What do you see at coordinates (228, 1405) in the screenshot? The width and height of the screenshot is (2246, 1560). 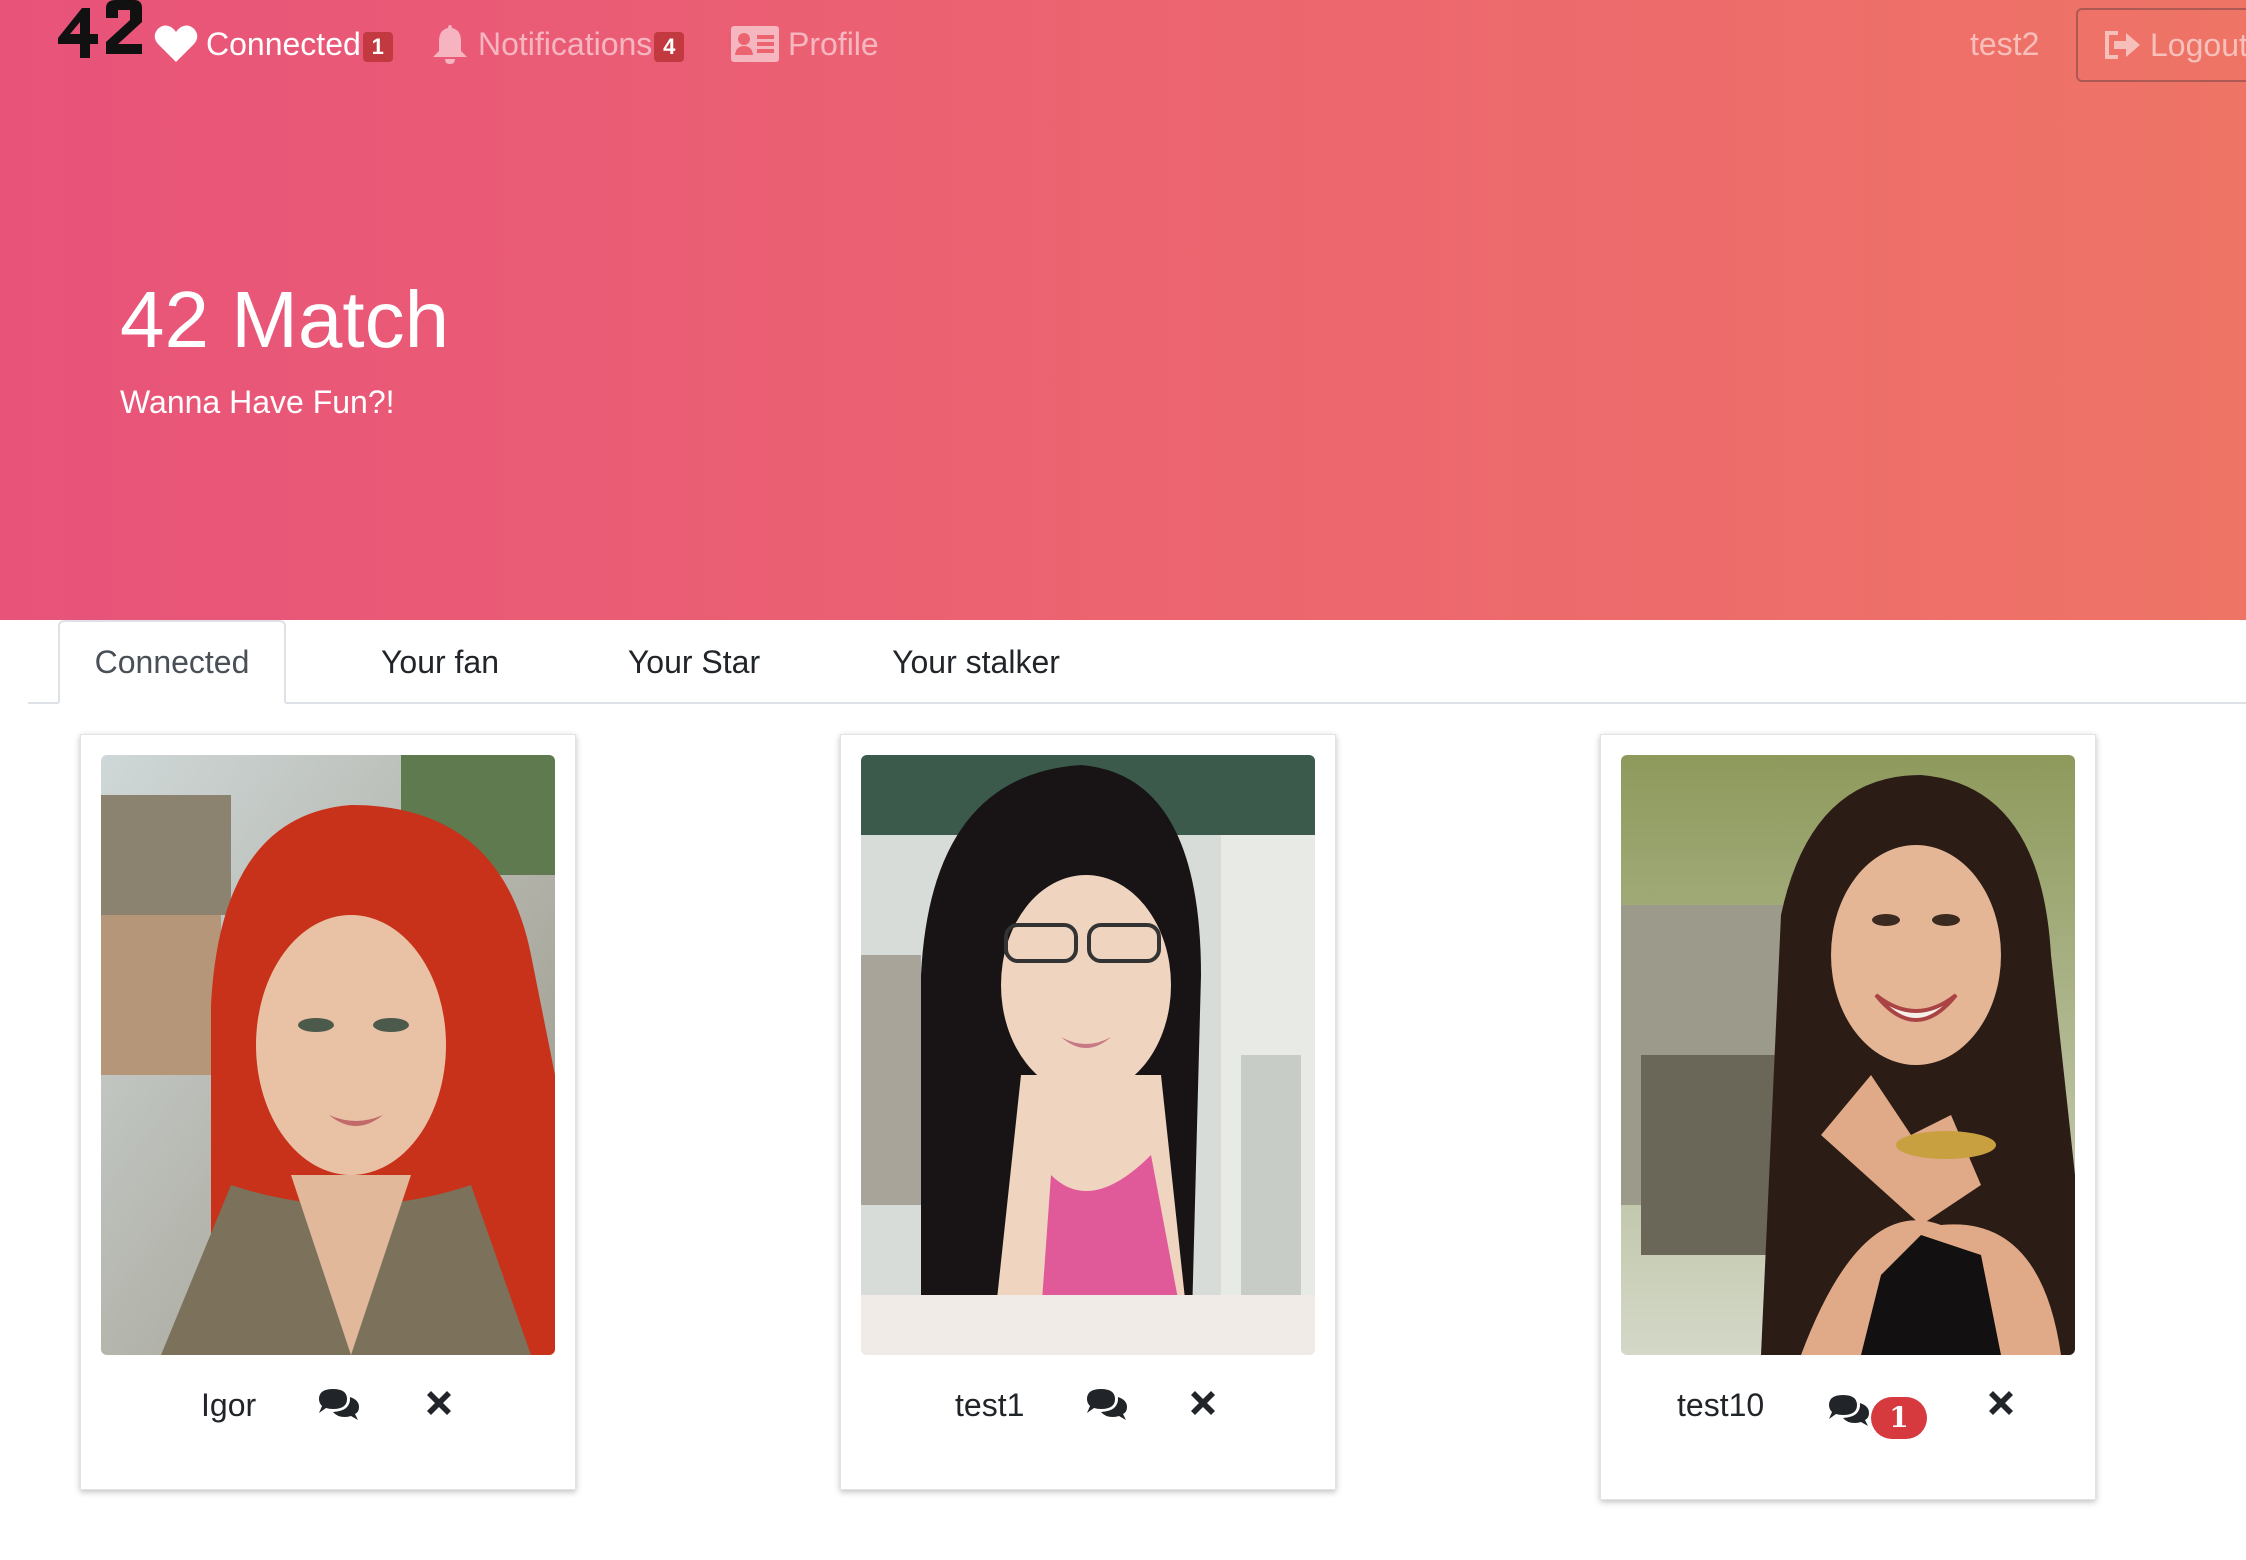 I see `user-name: Igor` at bounding box center [228, 1405].